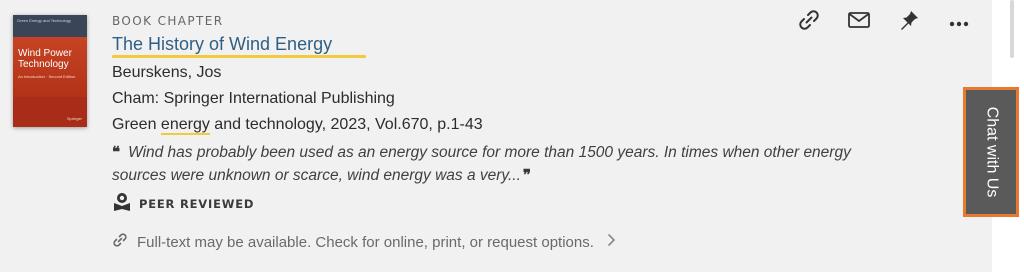 This screenshot has height=272, width=1024. Describe the element at coordinates (1012, 29) in the screenshot. I see `scrollbar-thumb` at that location.